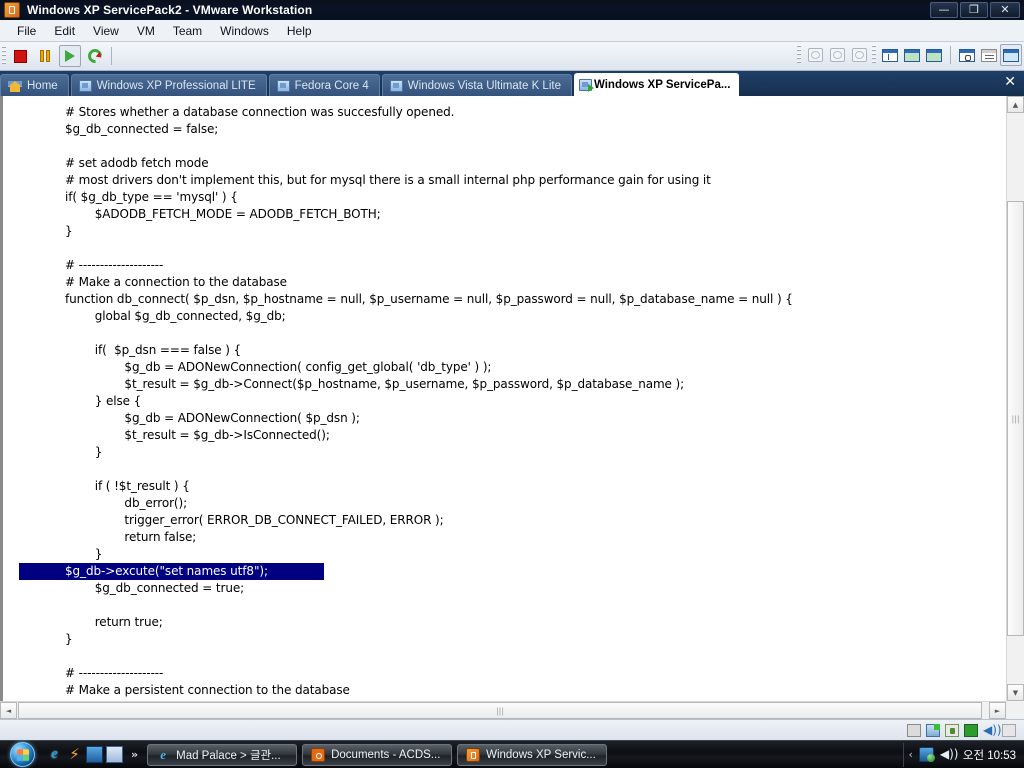 Image resolution: width=1024 pixels, height=768 pixels. Describe the element at coordinates (197, 435) in the screenshot. I see `code-line: $t_result = $g_db->IsConnected();` at that location.